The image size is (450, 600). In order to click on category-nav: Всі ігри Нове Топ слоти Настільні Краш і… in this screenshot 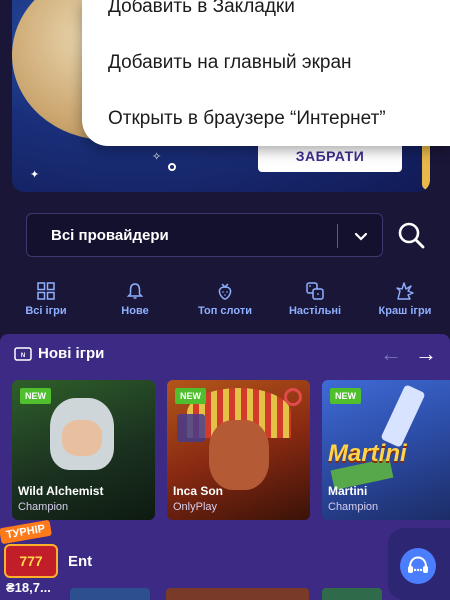, I will do `click(225, 304)`.